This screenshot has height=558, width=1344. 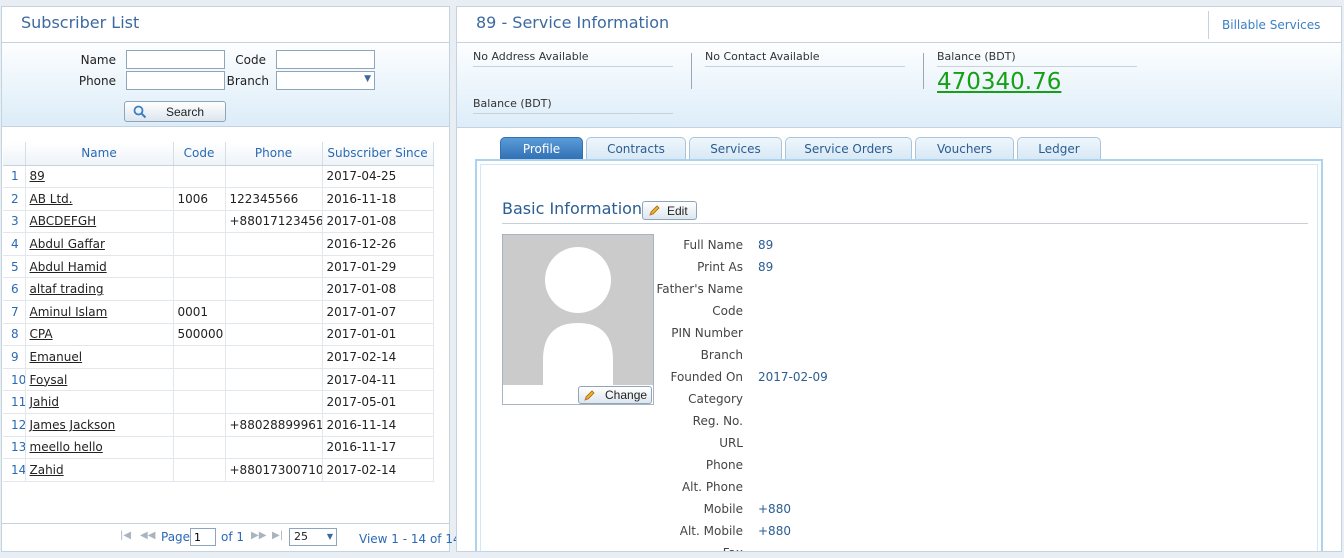 I want to click on column-header-name: Name, so click(x=99, y=154).